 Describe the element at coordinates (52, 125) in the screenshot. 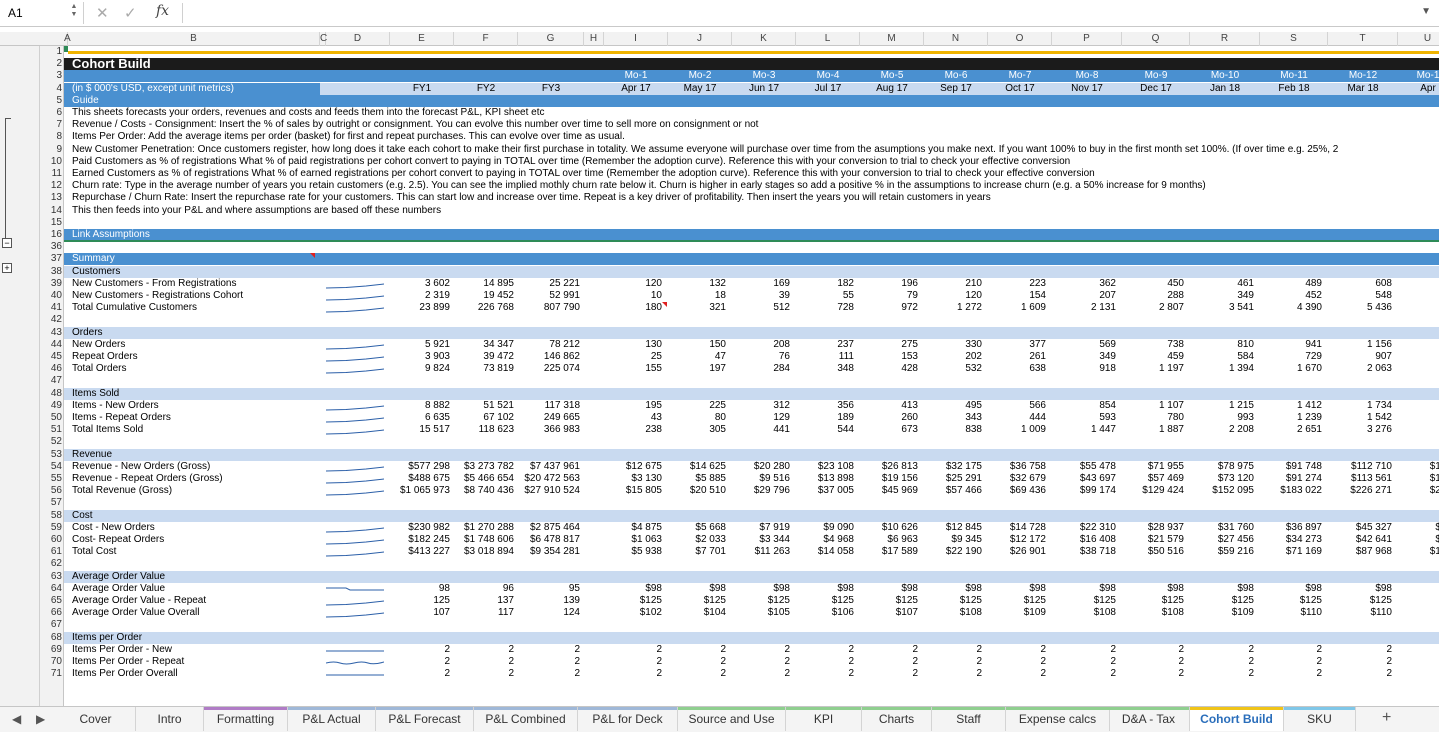

I see `row-number: 7` at that location.